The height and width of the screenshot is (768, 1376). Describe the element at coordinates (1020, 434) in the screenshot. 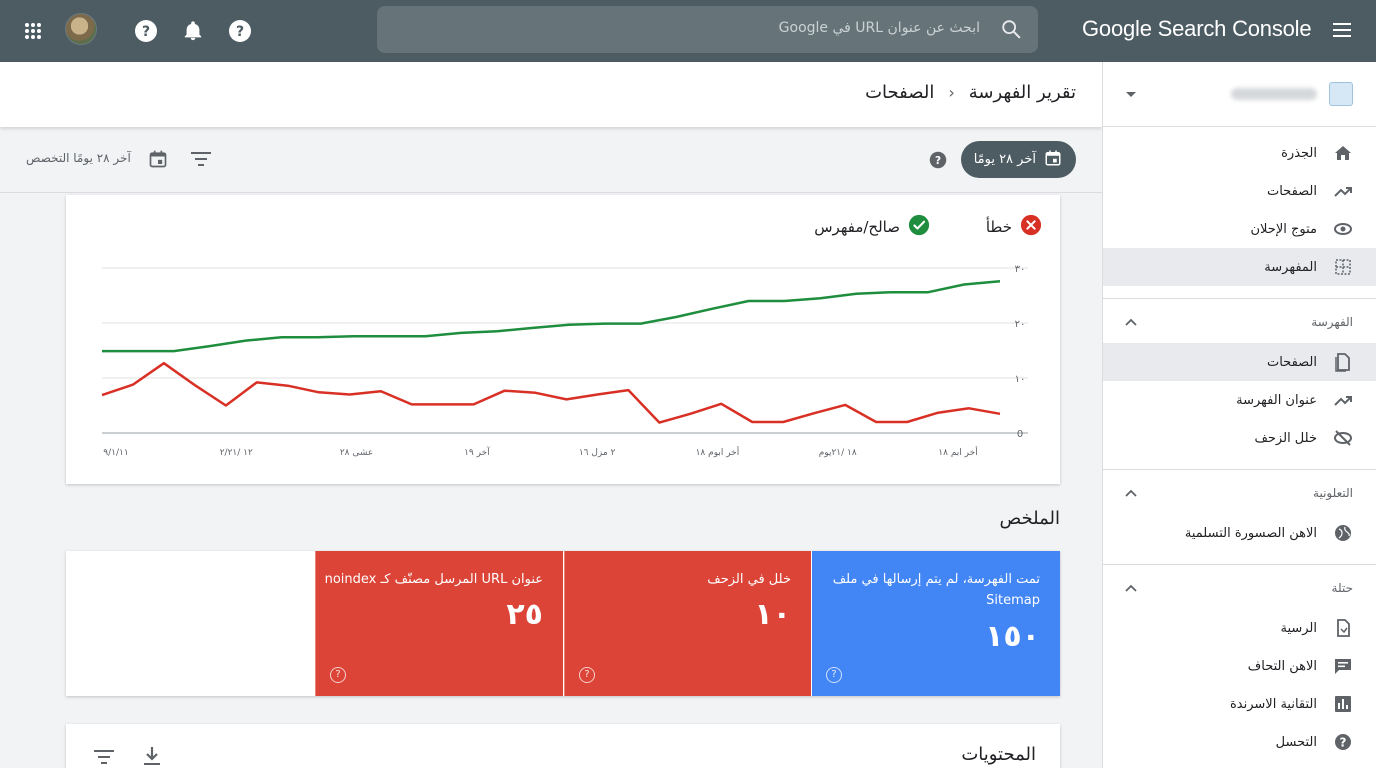

I see `y-tick-label: 0` at that location.